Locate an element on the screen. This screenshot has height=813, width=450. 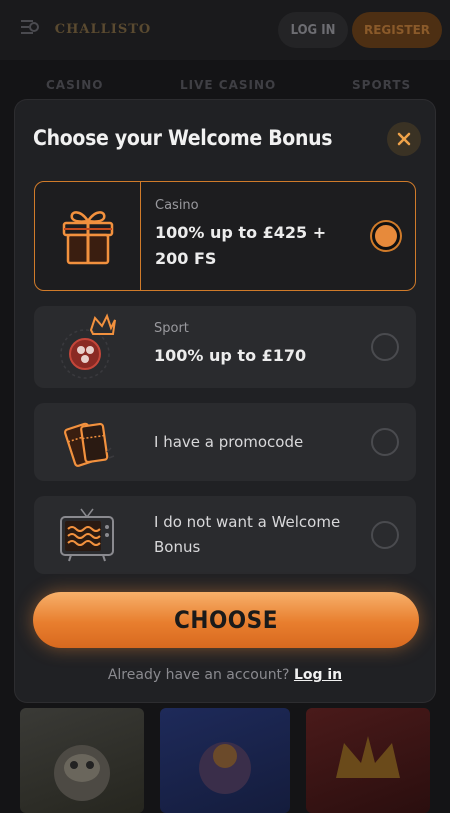
top-bar: CHALLISTO LOG IN REGISTER is located at coordinates (225, 30).